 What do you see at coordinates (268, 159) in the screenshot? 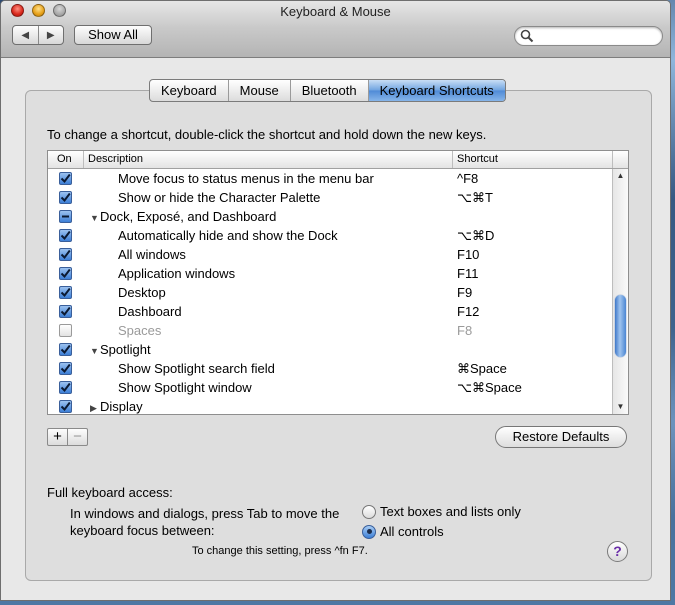
I see `column-header-description: Description` at bounding box center [268, 159].